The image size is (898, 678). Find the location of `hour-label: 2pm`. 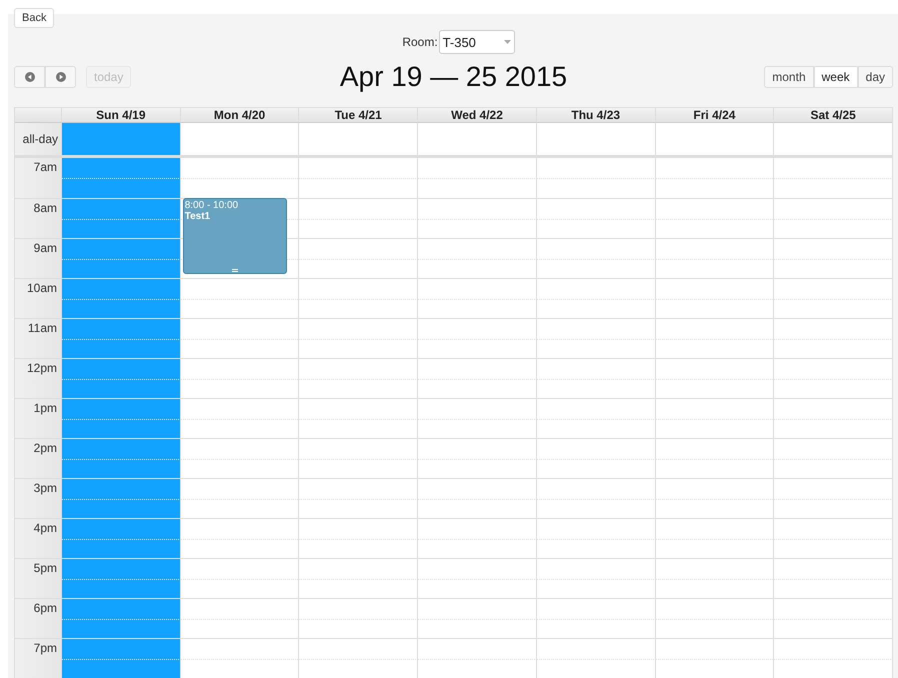

hour-label: 2pm is located at coordinates (45, 448).